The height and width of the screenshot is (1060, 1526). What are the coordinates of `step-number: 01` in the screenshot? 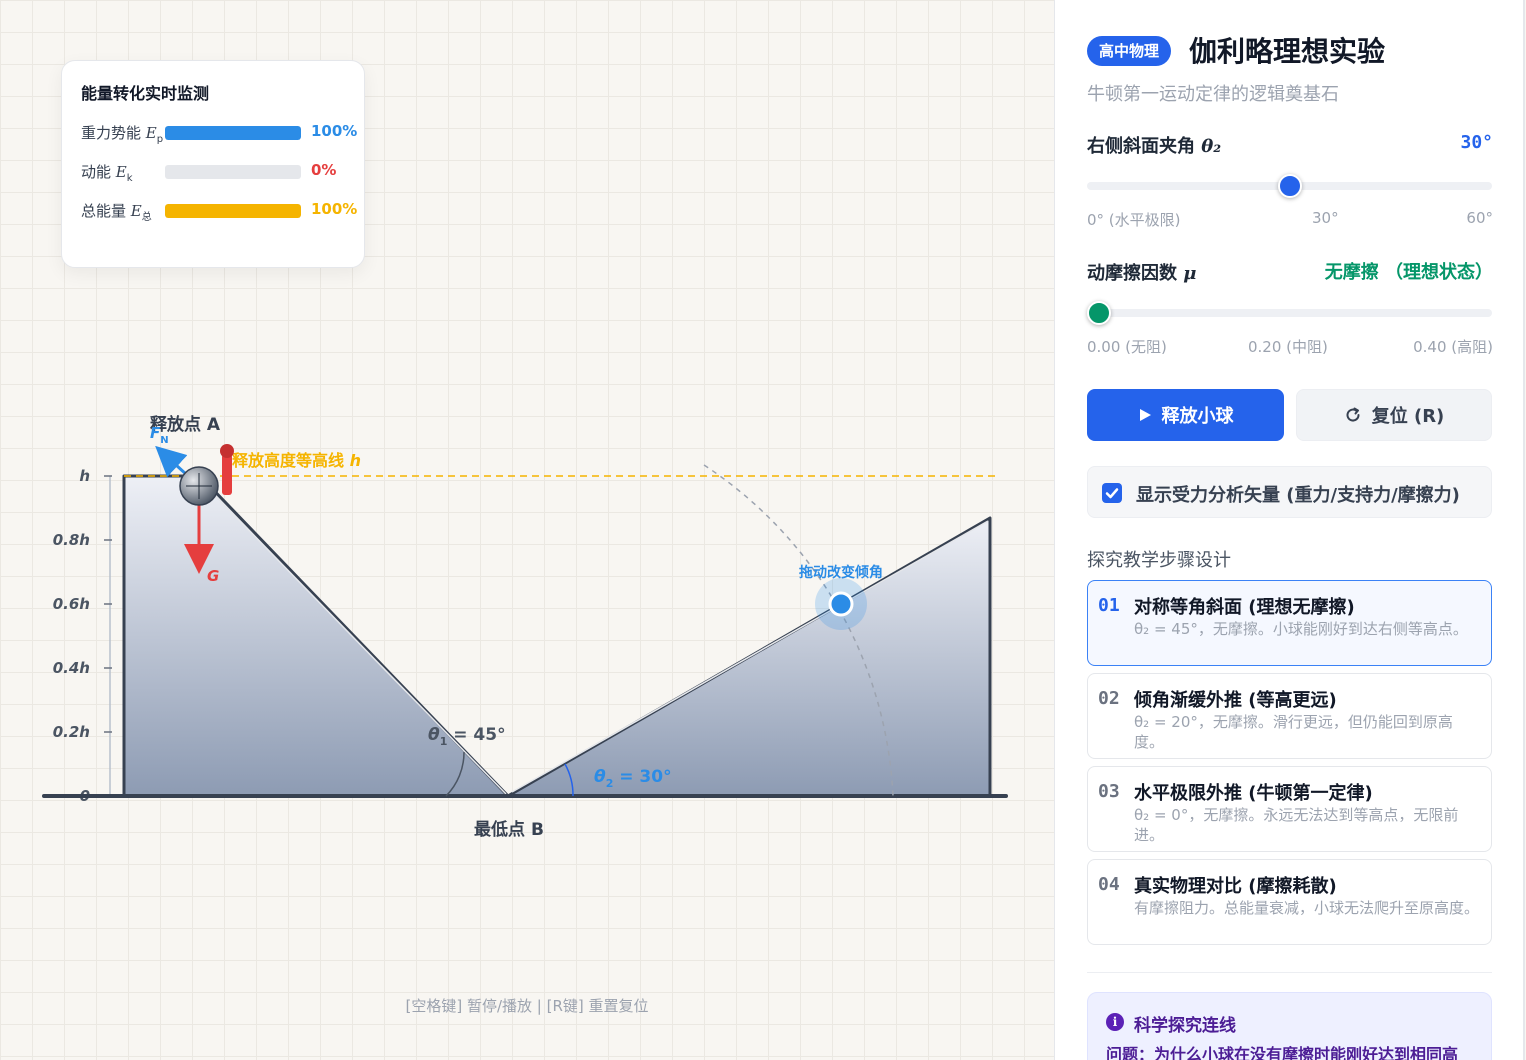 It's located at (1109, 605).